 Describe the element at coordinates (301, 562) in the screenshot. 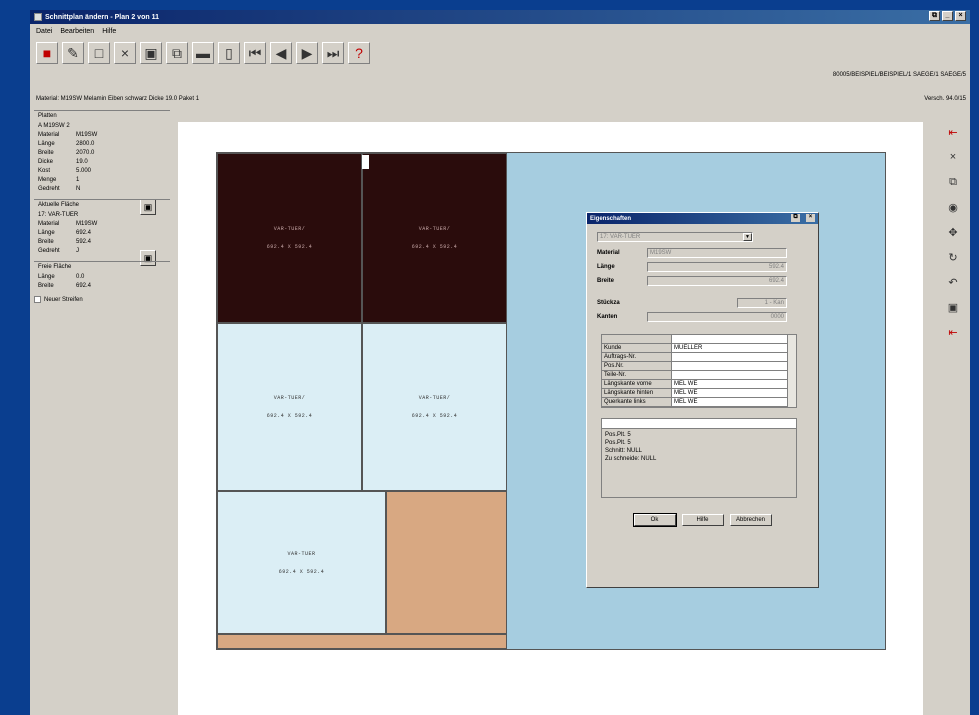

I see `panel-piece: VAR-TUER 692.4 X 592.4` at that location.